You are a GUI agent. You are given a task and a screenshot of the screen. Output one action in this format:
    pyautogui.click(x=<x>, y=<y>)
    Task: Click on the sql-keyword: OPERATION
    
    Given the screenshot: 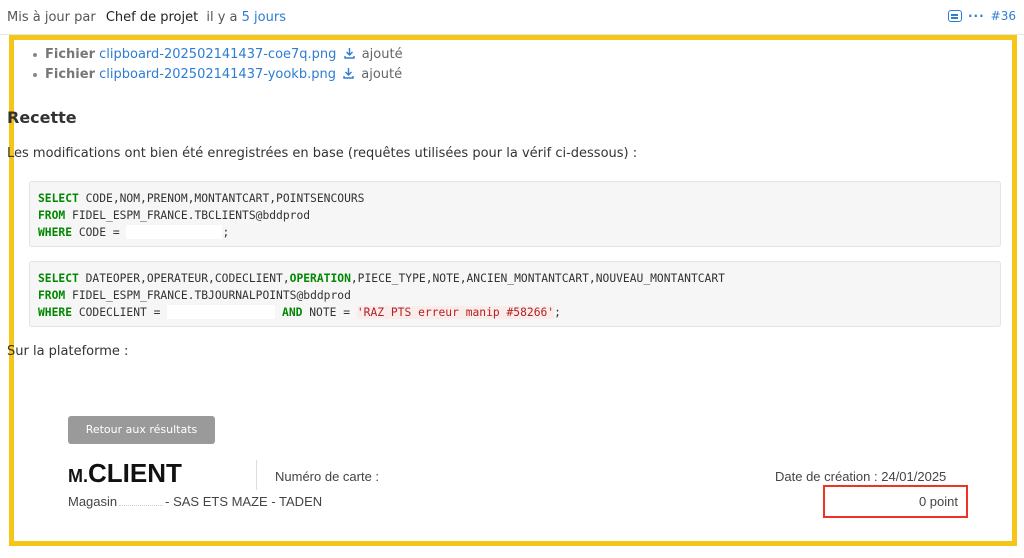 What is the action you would take?
    pyautogui.click(x=320, y=278)
    